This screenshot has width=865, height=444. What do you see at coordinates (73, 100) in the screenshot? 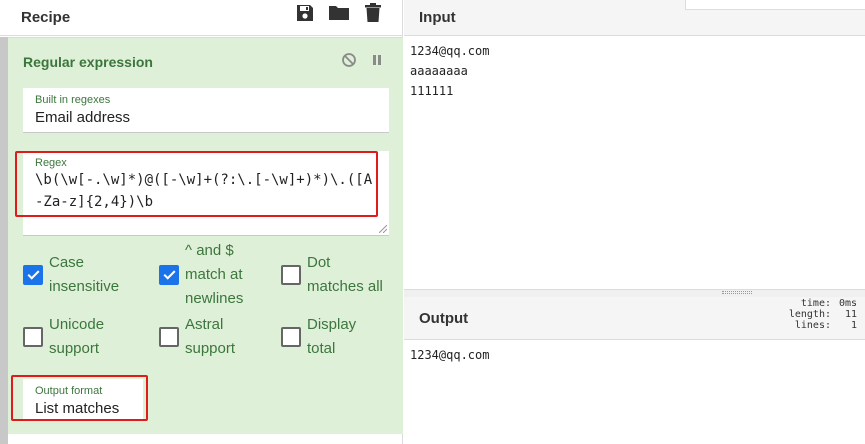
I see `builtin-regexes-label: Built in regexes` at bounding box center [73, 100].